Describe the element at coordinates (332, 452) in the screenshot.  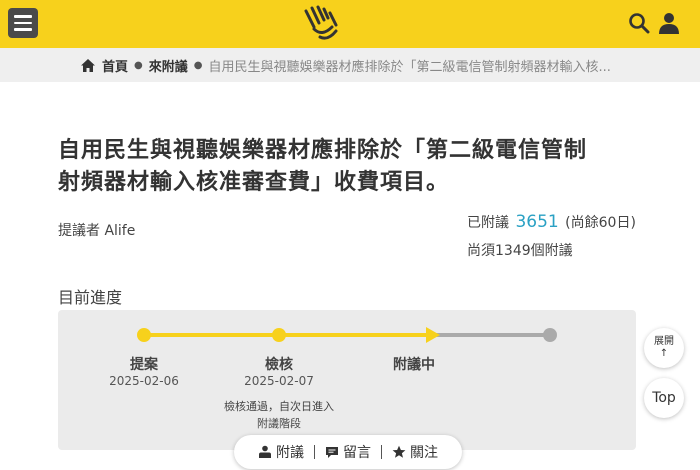
I see `comment-icon` at that location.